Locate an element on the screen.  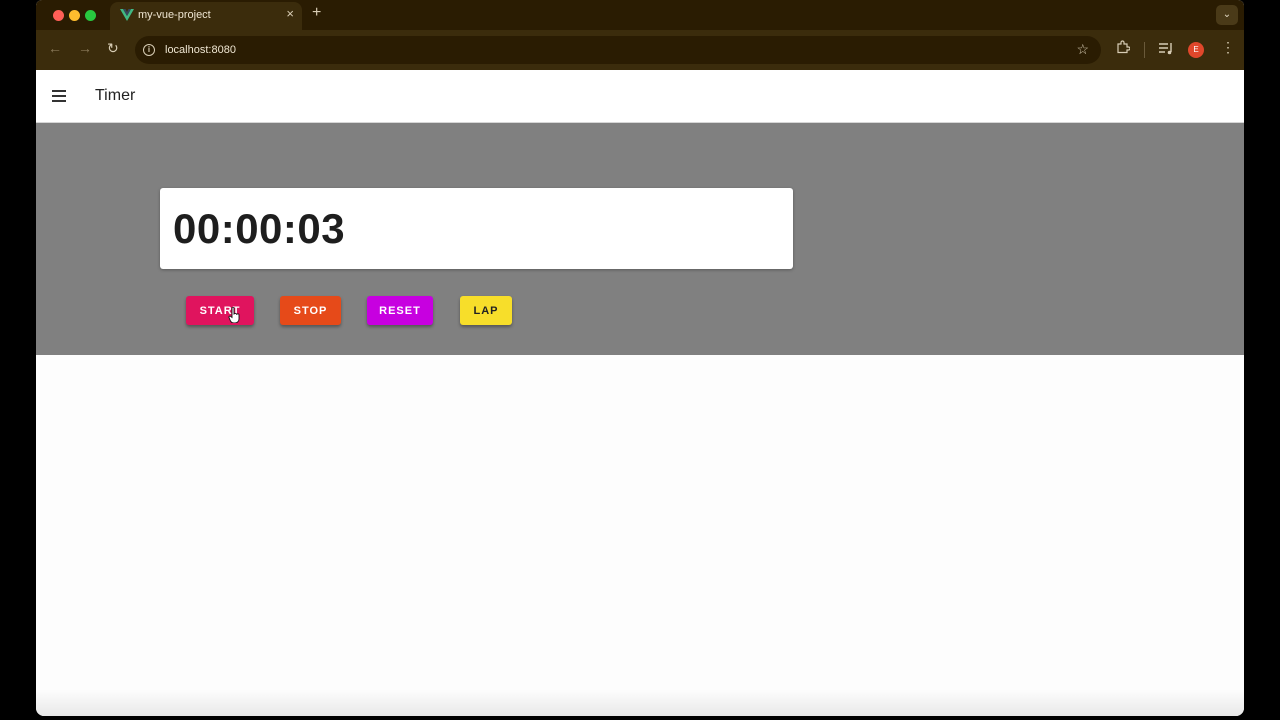
toolbar-divider is located at coordinates (1144, 50).